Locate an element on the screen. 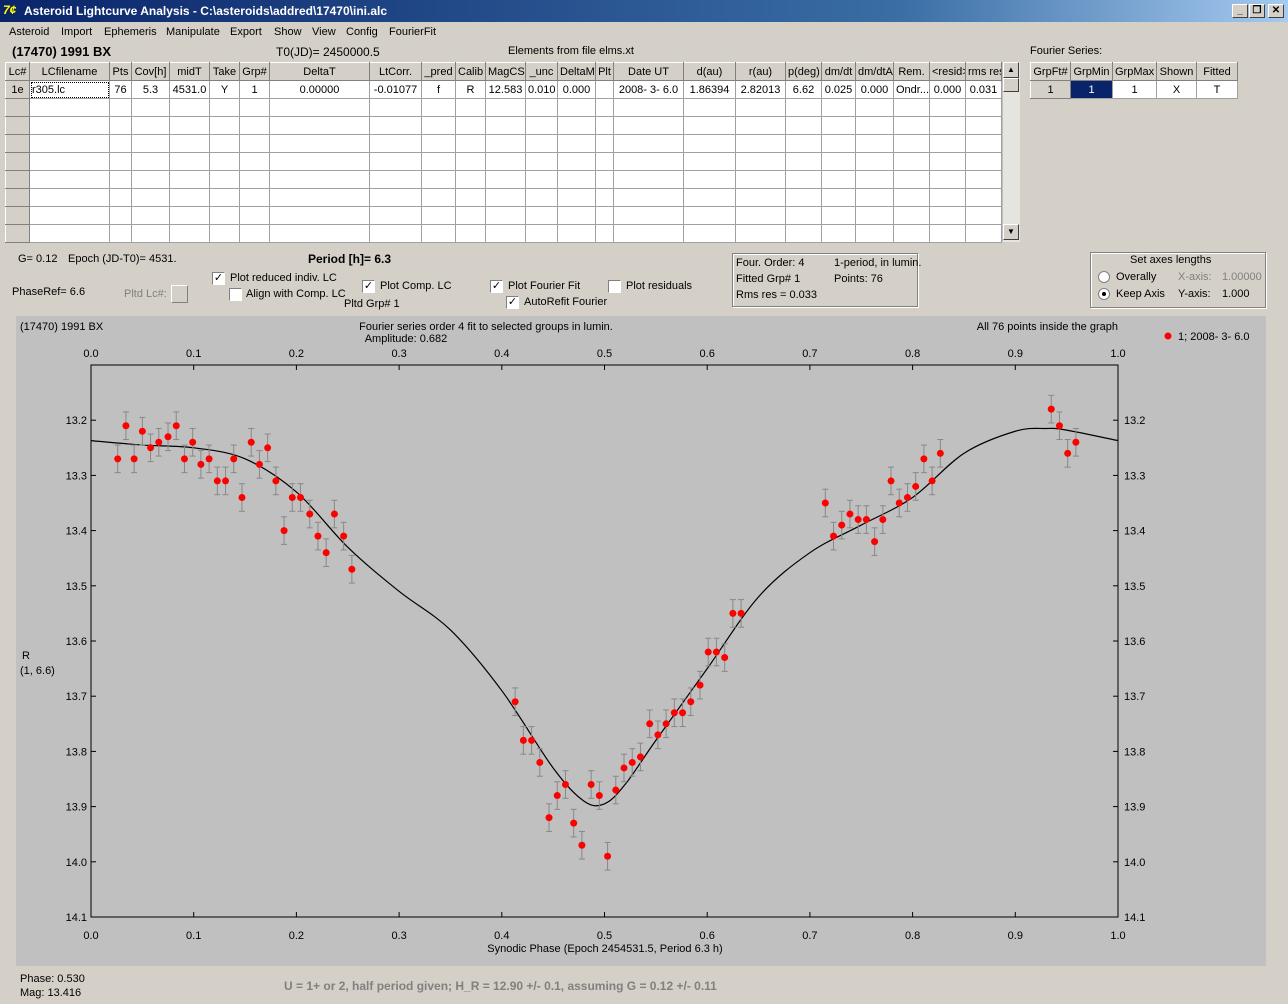 The image size is (1288, 1004). lc-col-header: Pts is located at coordinates (120, 71).